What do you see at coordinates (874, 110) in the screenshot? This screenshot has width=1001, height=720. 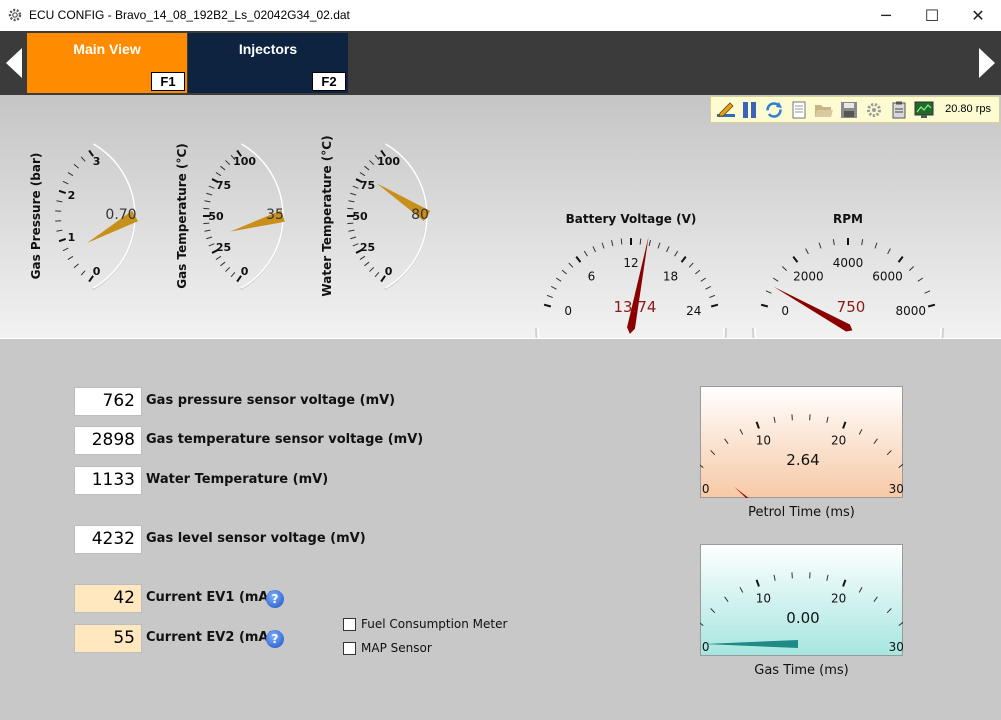 I see `settings-icon` at bounding box center [874, 110].